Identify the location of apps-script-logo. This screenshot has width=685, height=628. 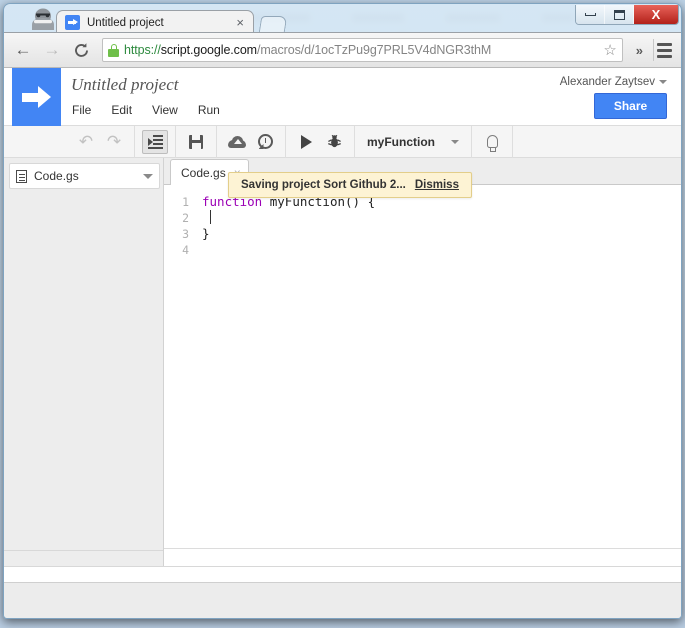
(36, 97).